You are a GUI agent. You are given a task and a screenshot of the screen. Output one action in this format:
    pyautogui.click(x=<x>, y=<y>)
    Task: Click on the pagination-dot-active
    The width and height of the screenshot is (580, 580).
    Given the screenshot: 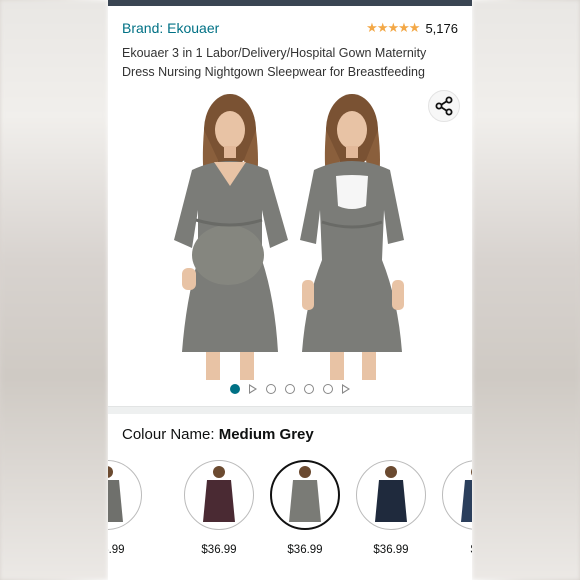 What is the action you would take?
    pyautogui.click(x=235, y=389)
    